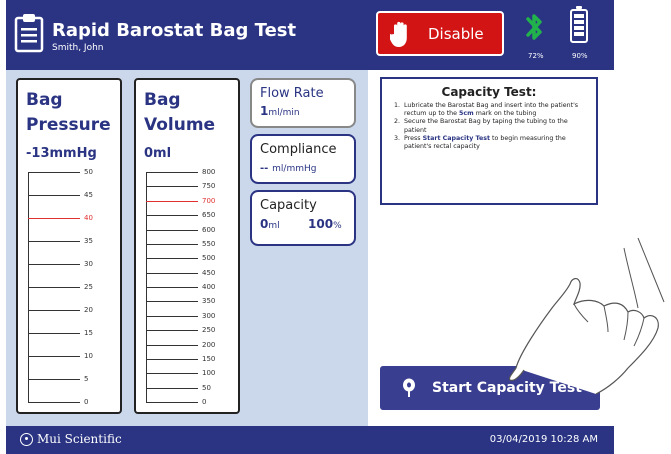 Image resolution: width=671 pixels, height=454 pixels. What do you see at coordinates (288, 205) in the screenshot?
I see `capacity-title: Capacity` at bounding box center [288, 205].